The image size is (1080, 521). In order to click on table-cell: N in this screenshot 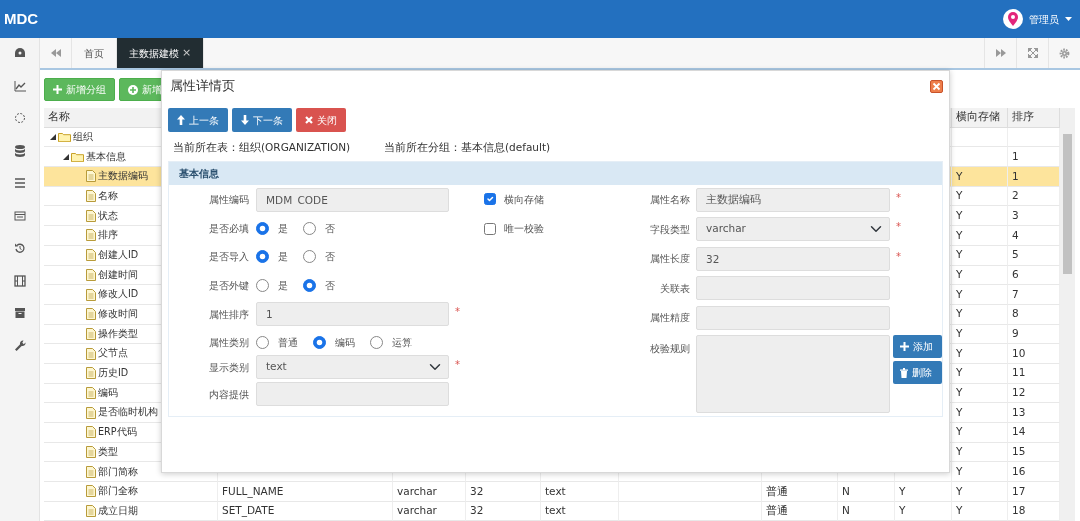, I will do `click(866, 511)`.